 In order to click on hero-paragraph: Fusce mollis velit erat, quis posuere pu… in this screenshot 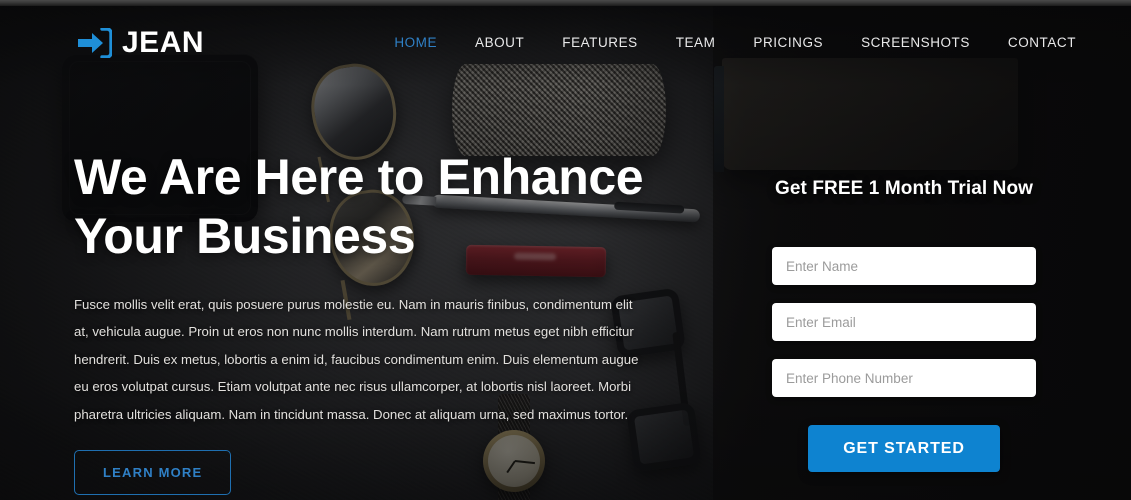, I will do `click(356, 359)`.